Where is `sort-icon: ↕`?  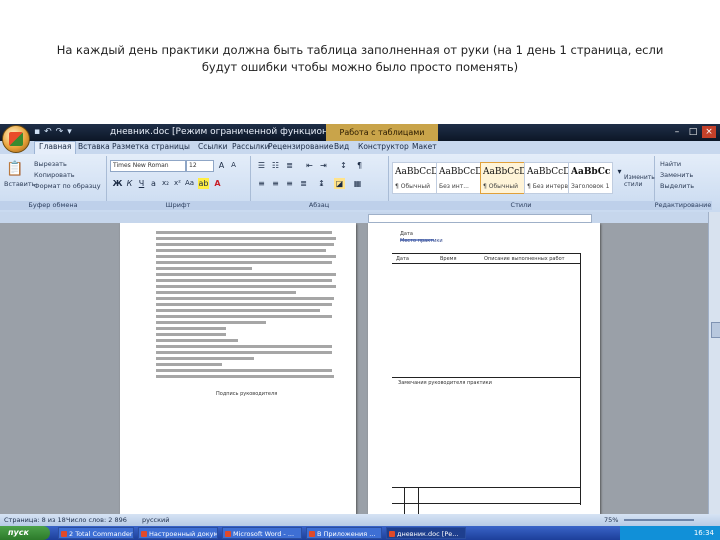 sort-icon: ↕ is located at coordinates (343, 165).